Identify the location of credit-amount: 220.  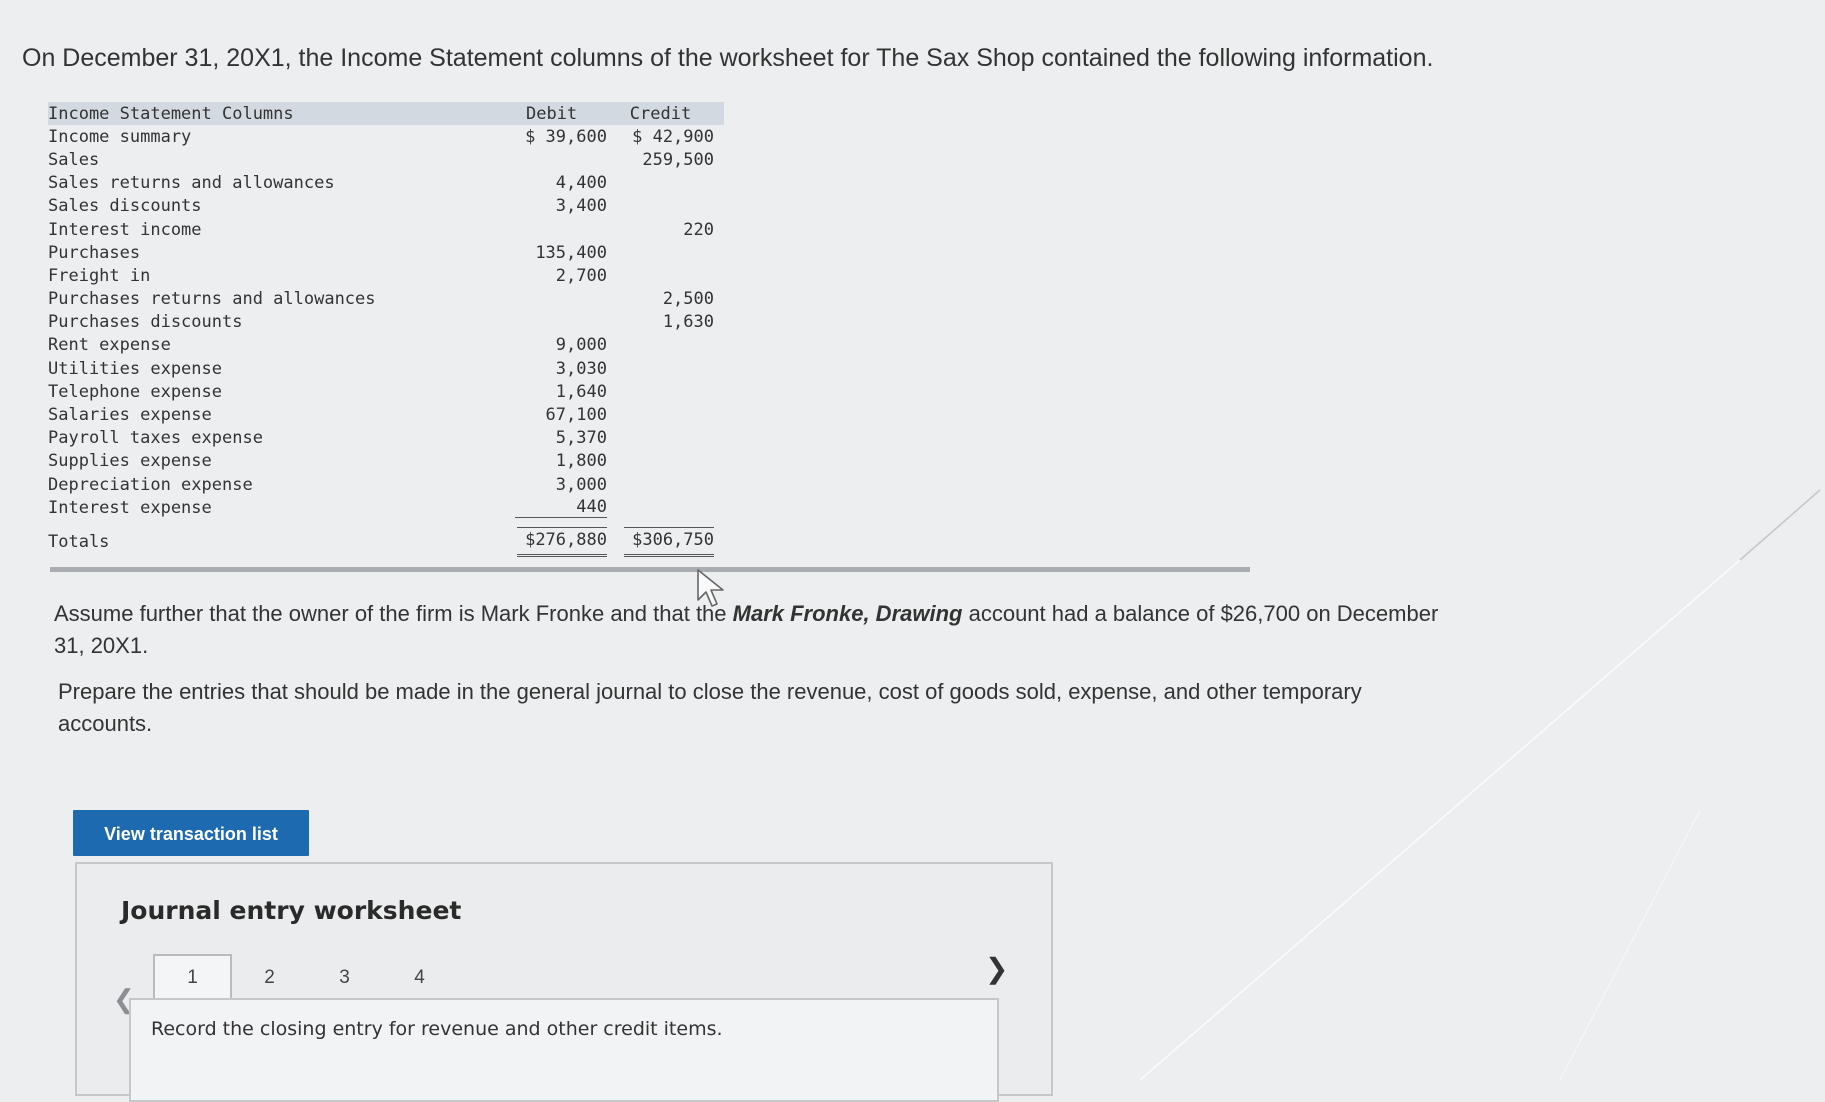
(698, 229).